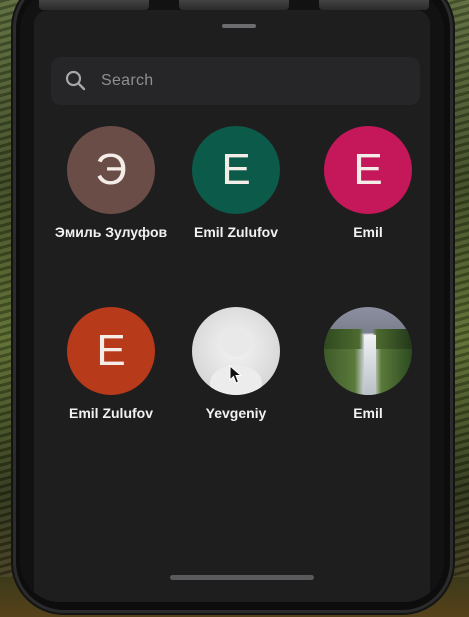 Image resolution: width=469 pixels, height=617 pixels. What do you see at coordinates (111, 232) in the screenshot?
I see `contact-name: Эмиль Зулуфов` at bounding box center [111, 232].